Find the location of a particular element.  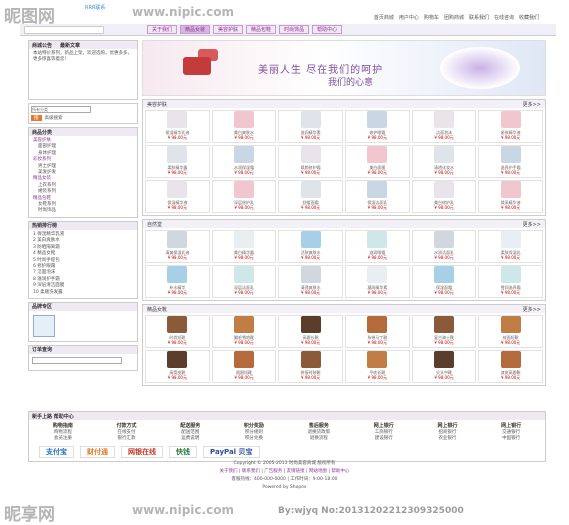

help-column-head: 付款方式 is located at coordinates (127, 425).